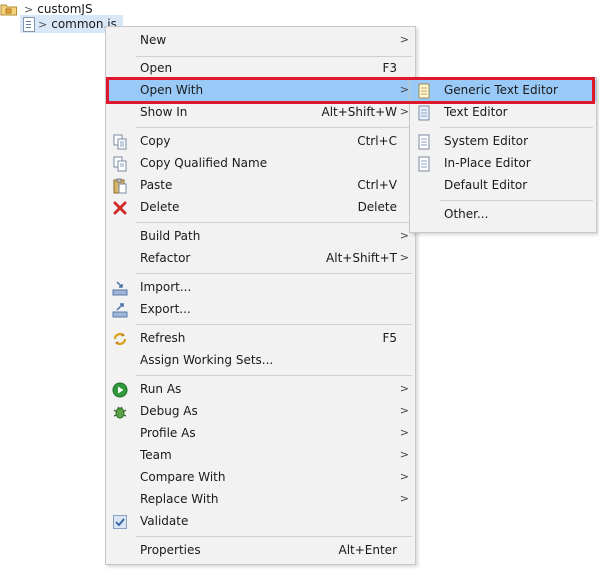 The width and height of the screenshot is (599, 570). Describe the element at coordinates (120, 390) in the screenshot. I see `run-icon` at that location.